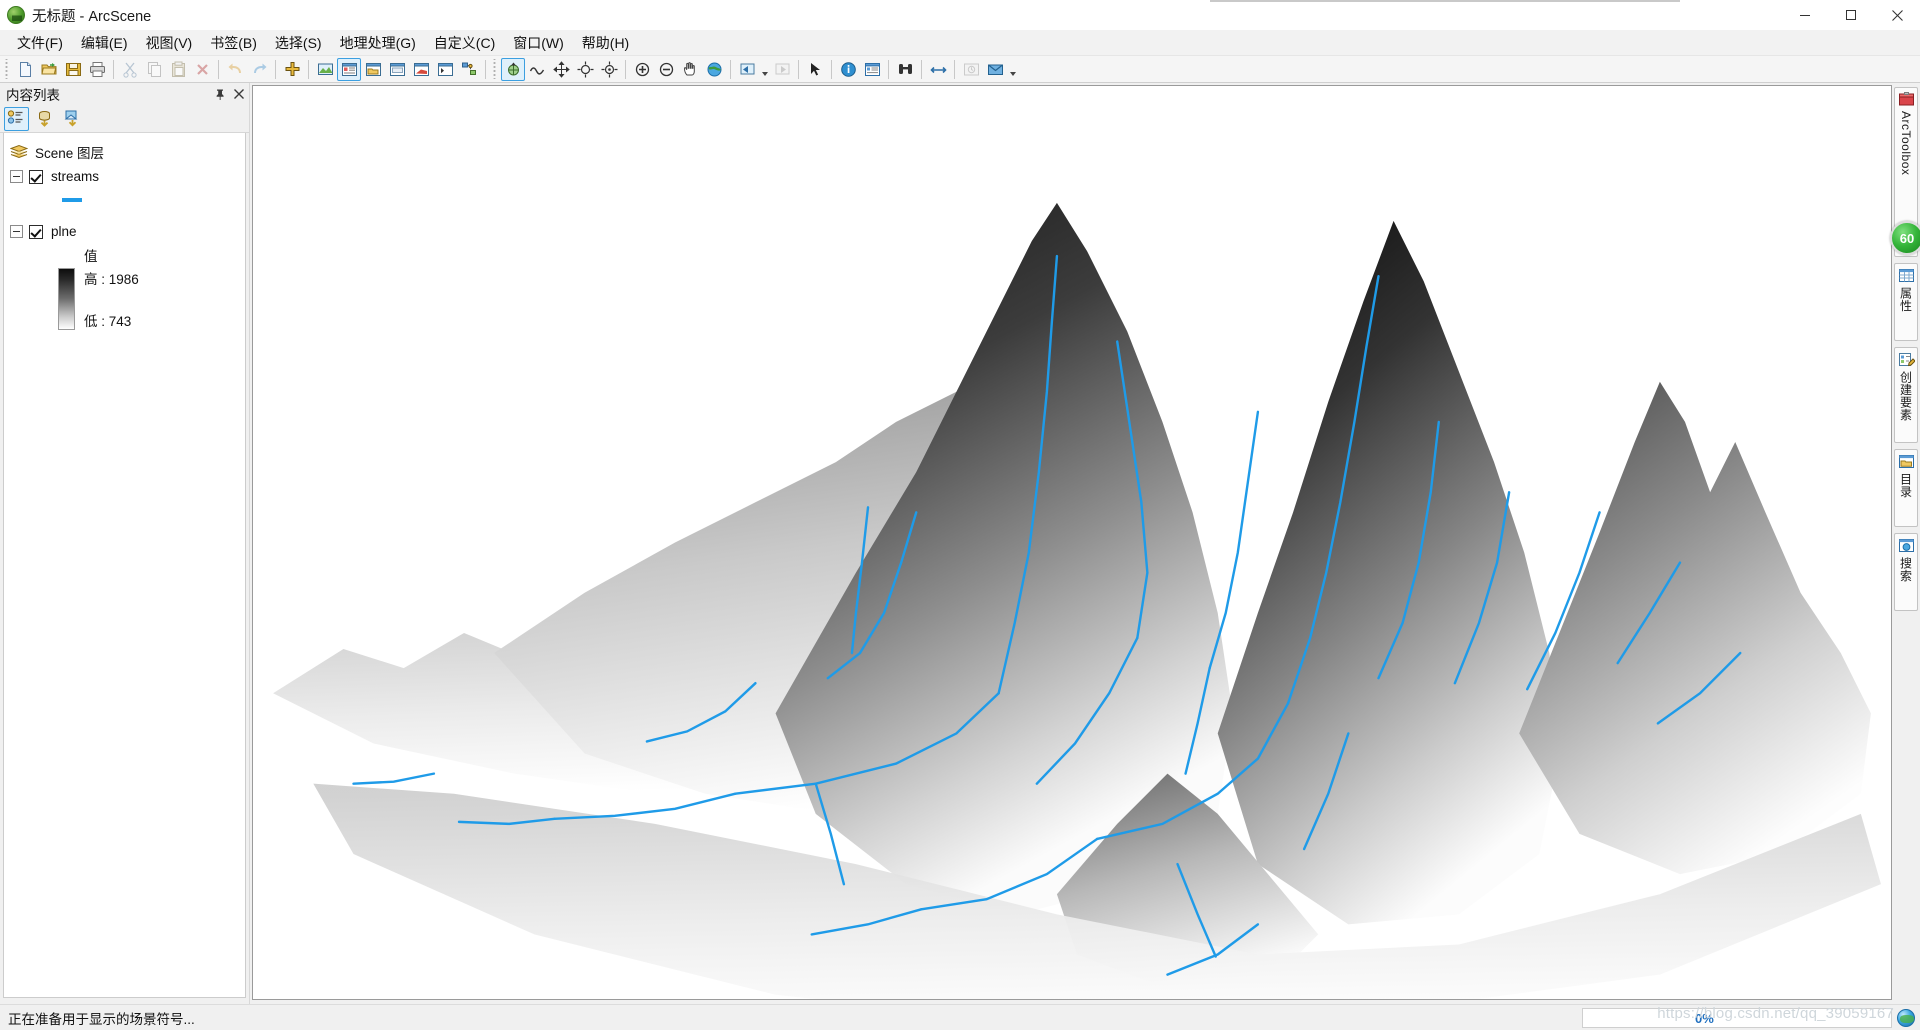 The width and height of the screenshot is (1920, 1030). Describe the element at coordinates (25, 69) in the screenshot. I see `new-document-icon` at that location.